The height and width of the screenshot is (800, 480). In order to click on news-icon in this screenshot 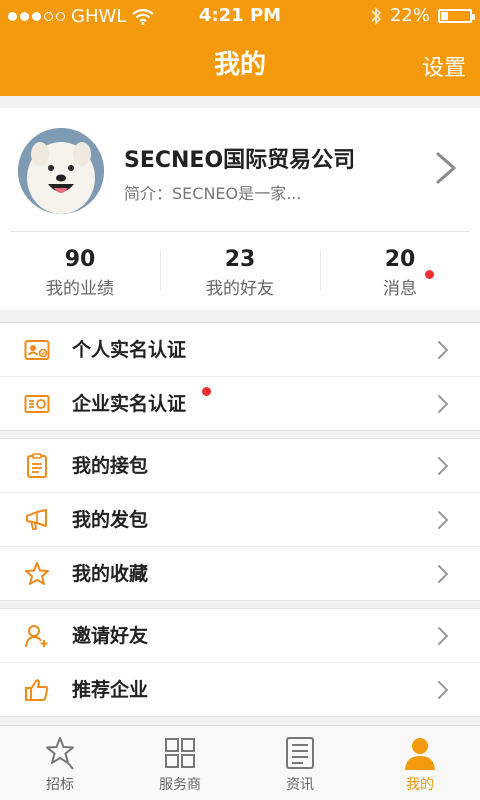, I will do `click(300, 753)`.